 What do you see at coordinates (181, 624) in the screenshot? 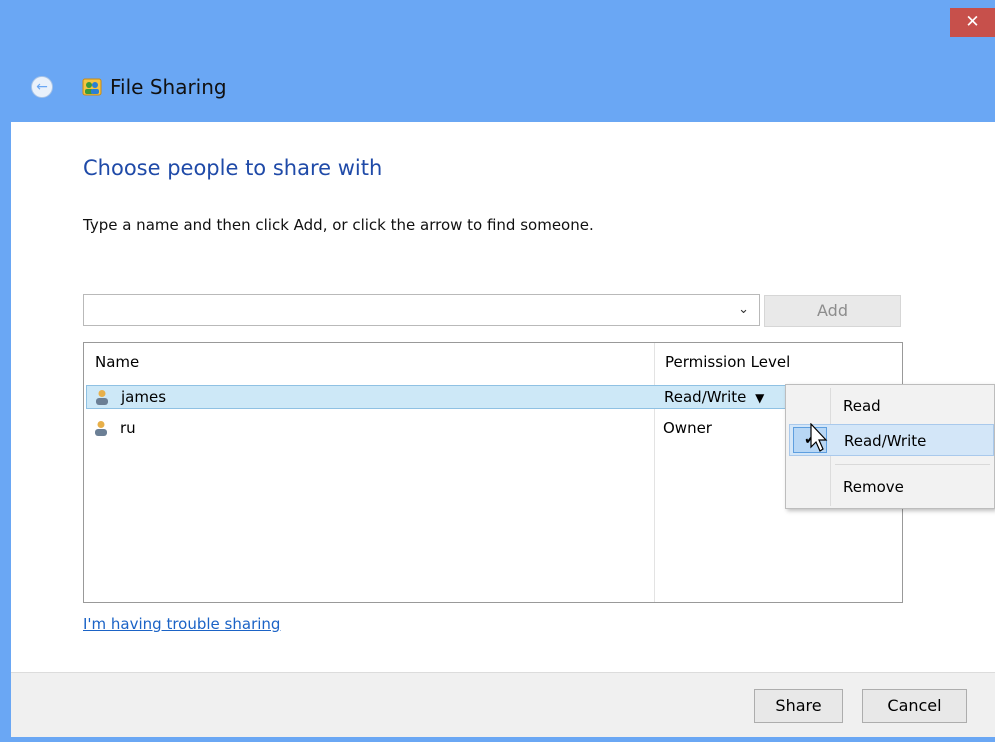
I see `trouble-sharing-link: I'm having trouble sharing` at bounding box center [181, 624].